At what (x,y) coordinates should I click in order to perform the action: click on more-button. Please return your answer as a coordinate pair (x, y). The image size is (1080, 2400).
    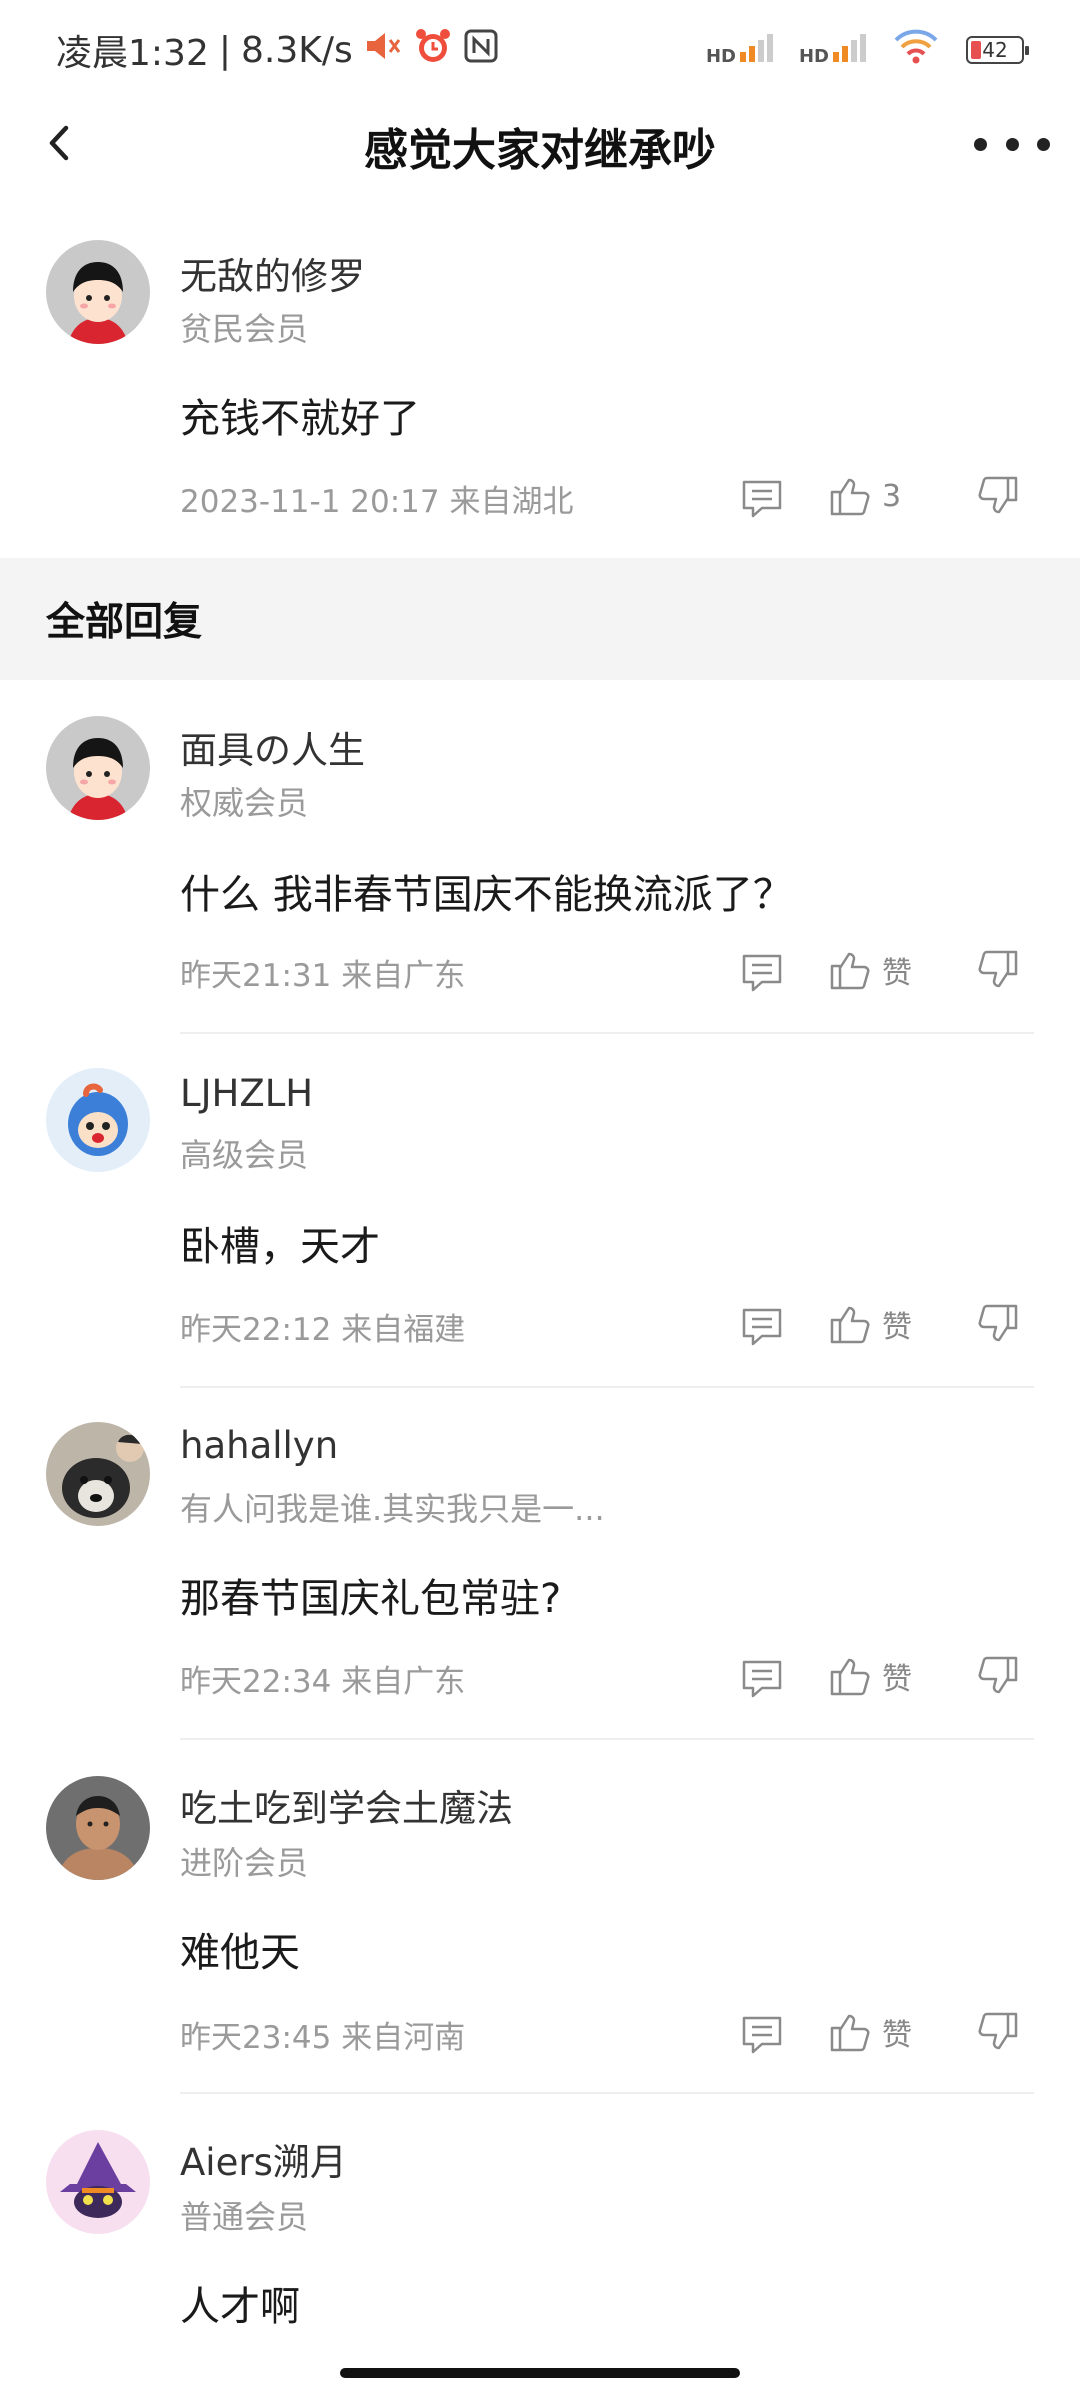
    Looking at the image, I should click on (1012, 144).